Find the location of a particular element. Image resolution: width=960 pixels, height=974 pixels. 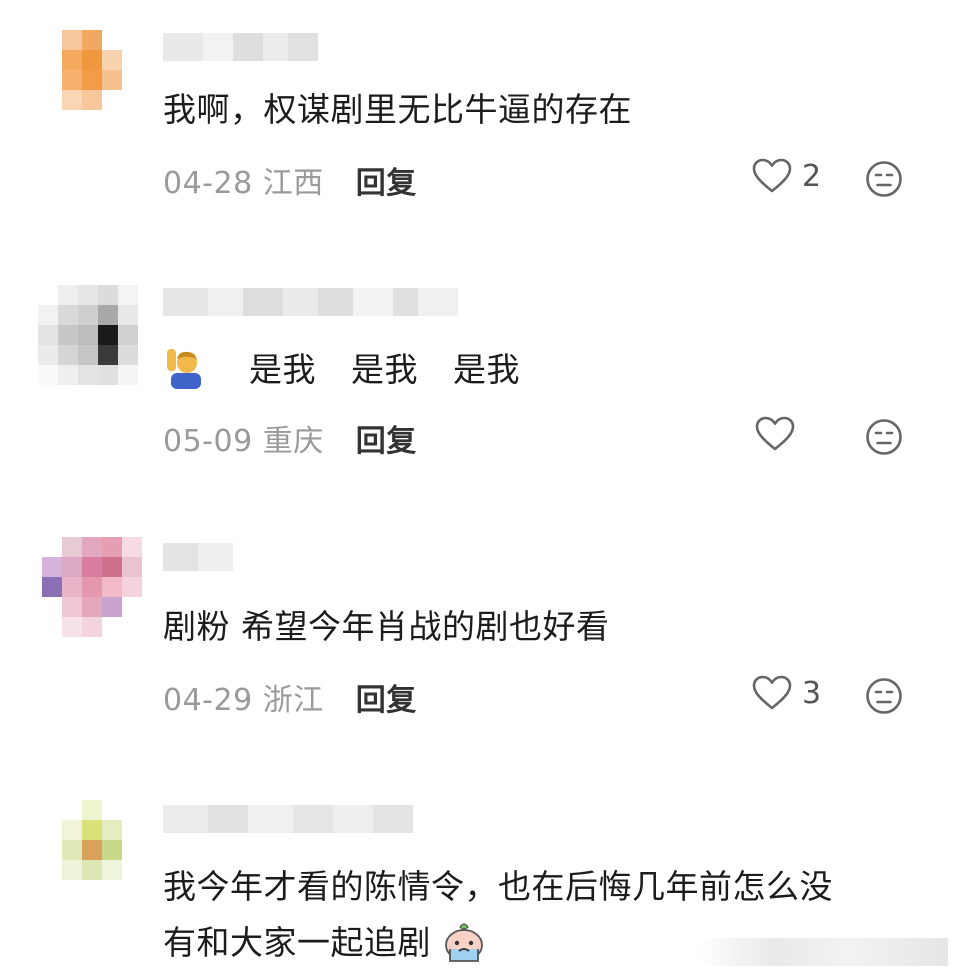

watermark-blurred is located at coordinates (823, 952).